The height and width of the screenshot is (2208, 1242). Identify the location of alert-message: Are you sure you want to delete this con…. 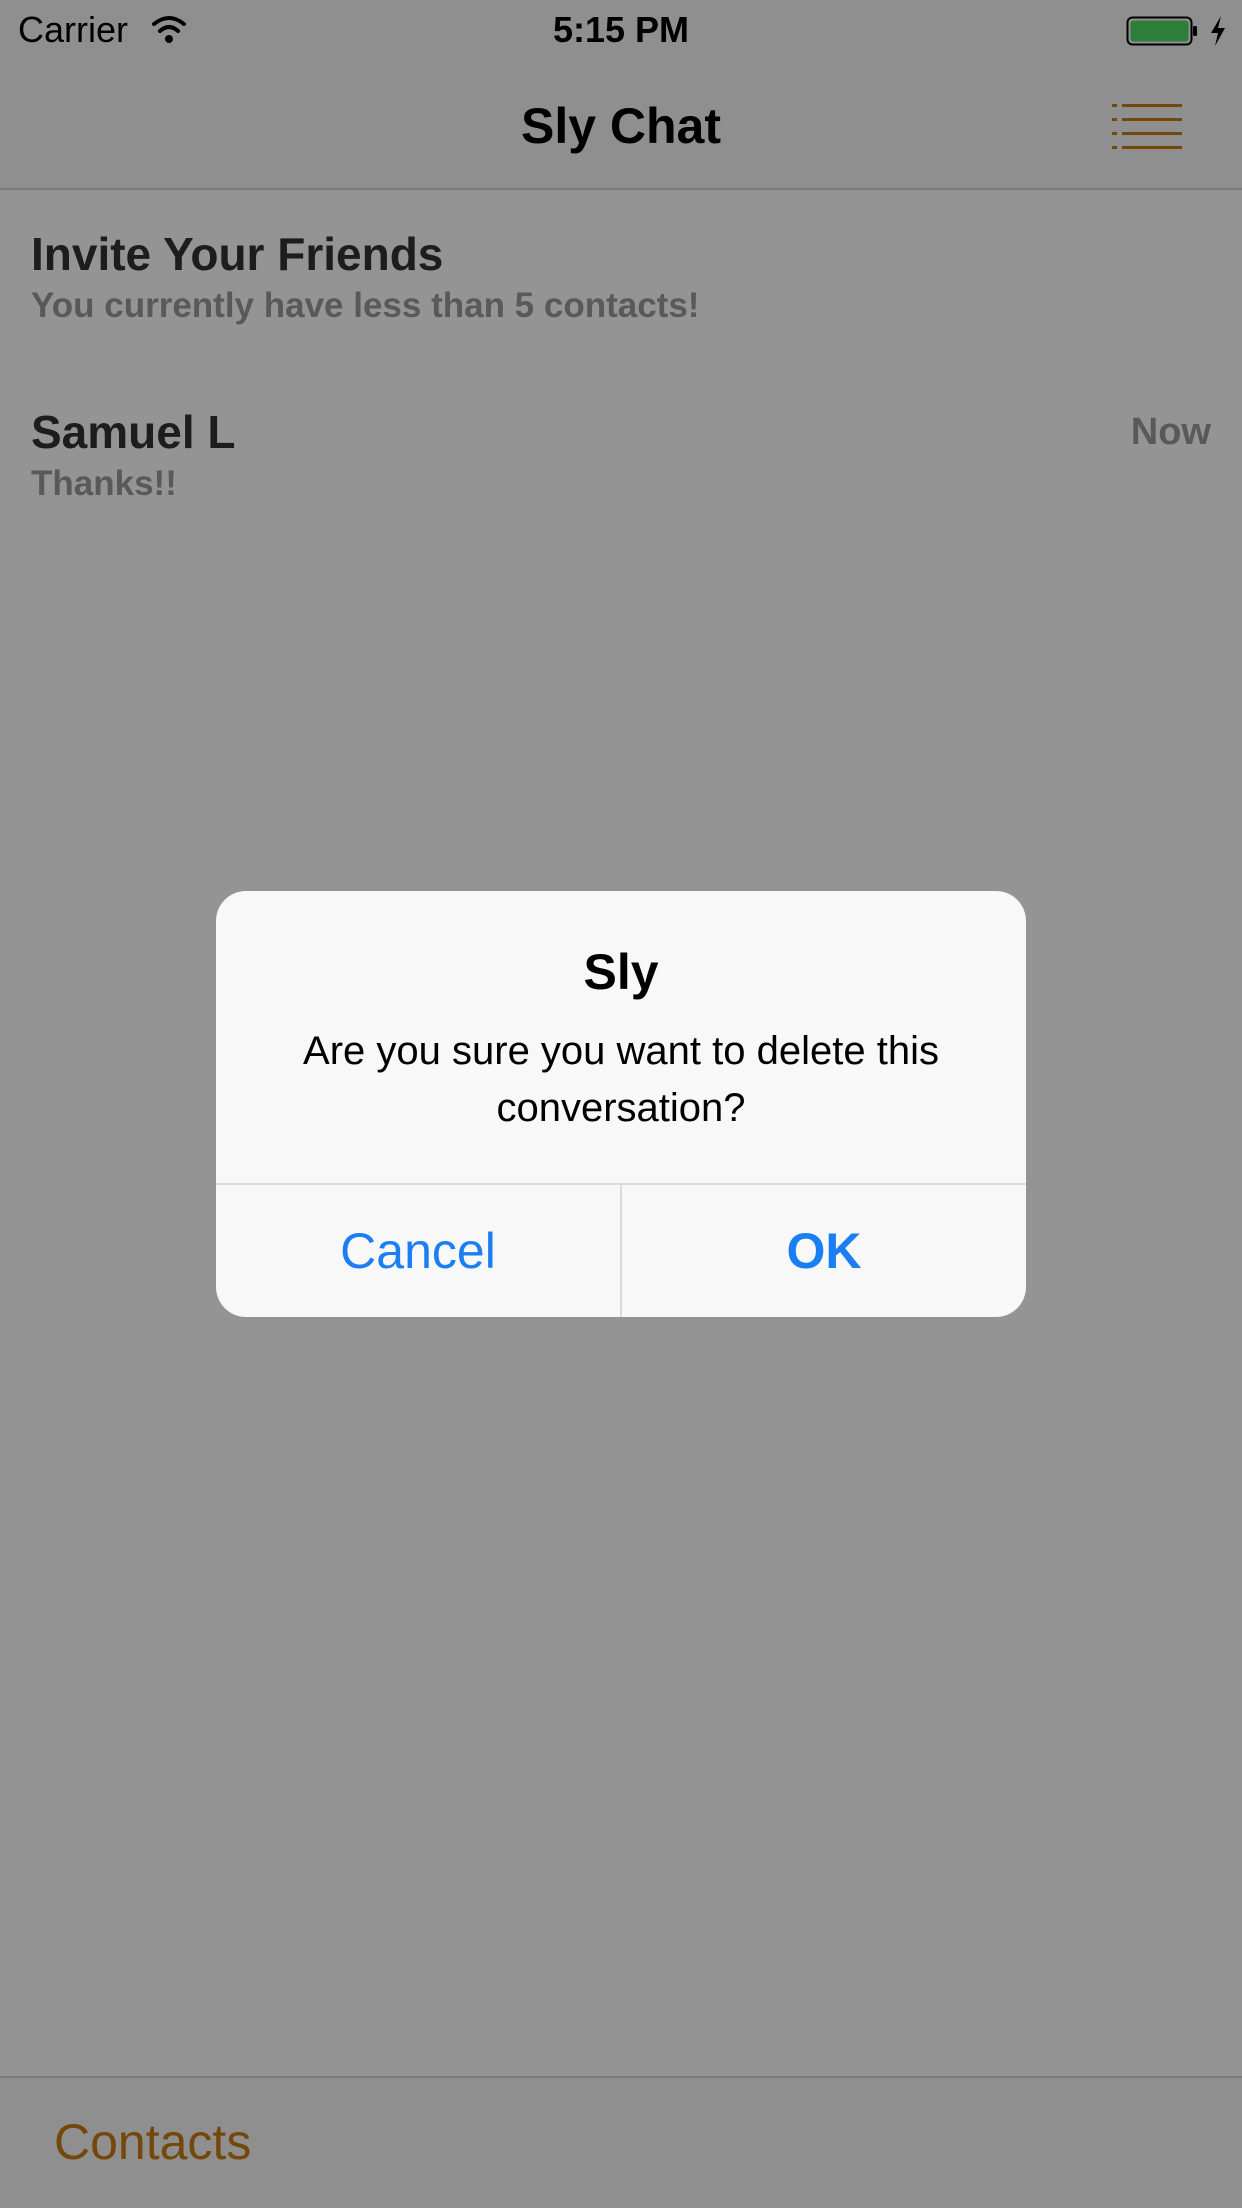
(621, 1079).